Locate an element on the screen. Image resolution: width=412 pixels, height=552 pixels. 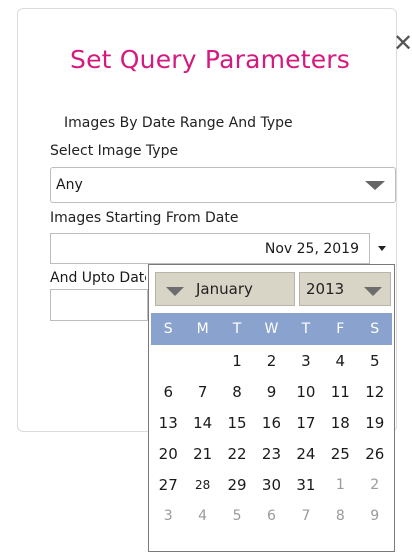
calendar-day: 27 is located at coordinates (168, 485).